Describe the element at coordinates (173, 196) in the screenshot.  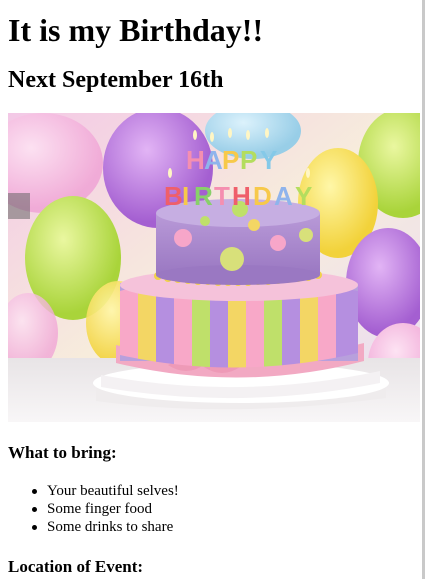
I see `svg-text: B` at that location.